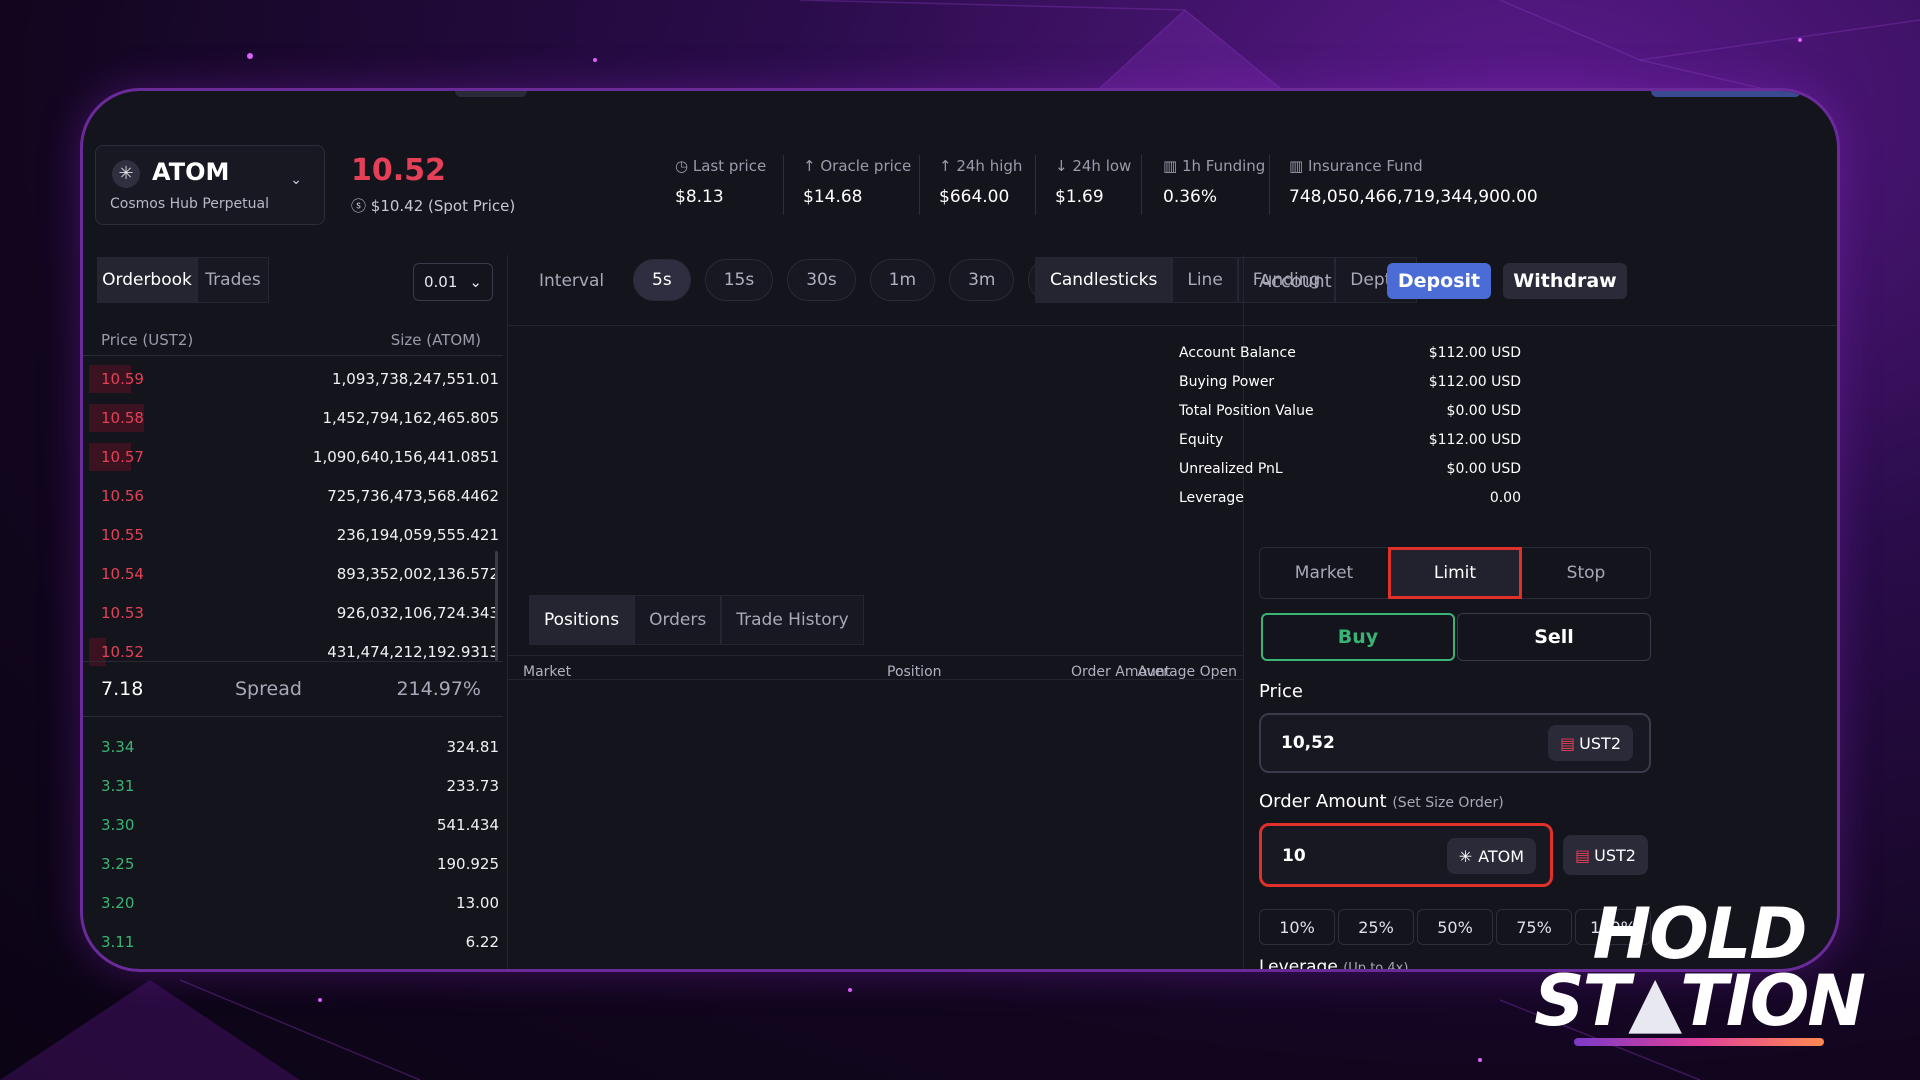 This screenshot has height=1080, width=1920. What do you see at coordinates (413, 496) in the screenshot?
I see `ask-size: 725,736,473,568.4462` at bounding box center [413, 496].